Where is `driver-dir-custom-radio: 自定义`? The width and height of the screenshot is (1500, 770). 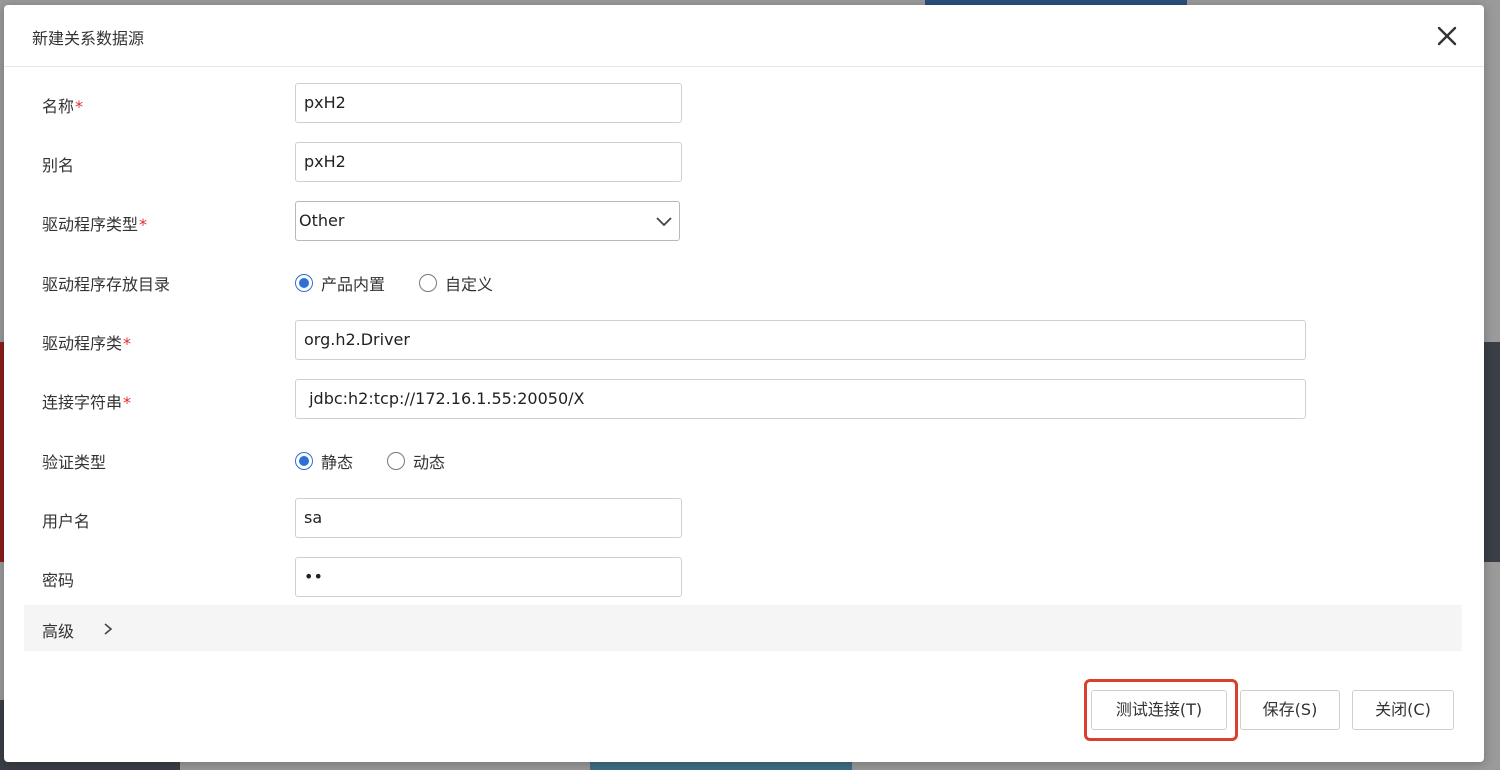 driver-dir-custom-radio: 自定义 is located at coordinates (456, 283).